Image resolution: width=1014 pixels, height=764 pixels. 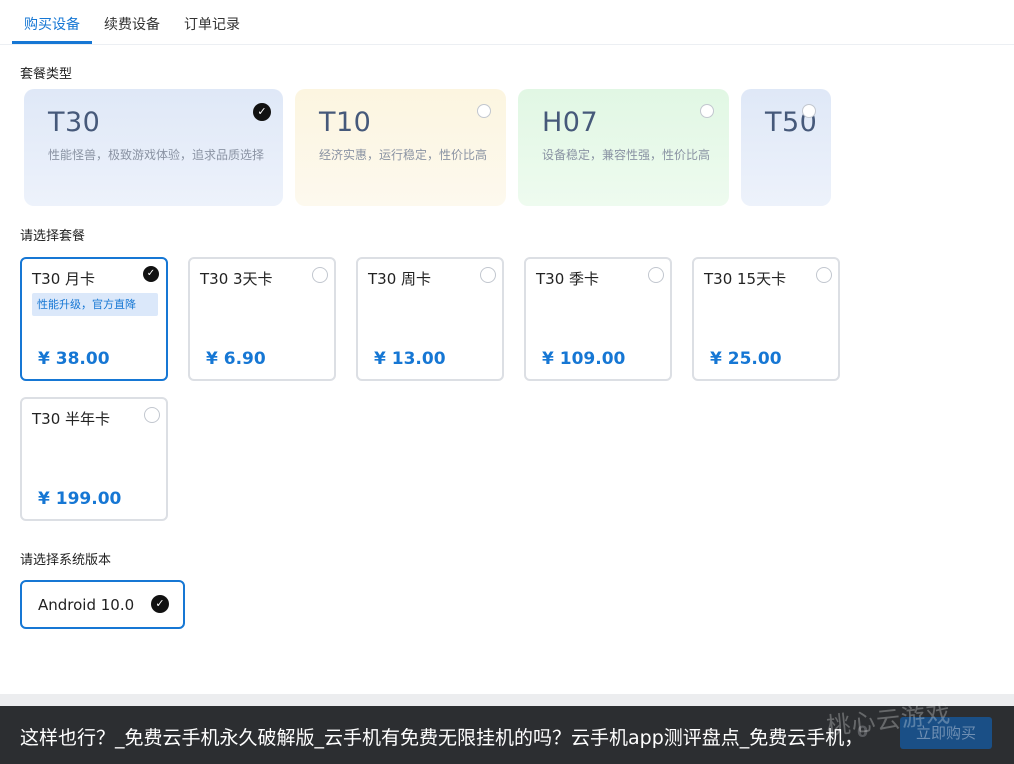 What do you see at coordinates (52, 42) in the screenshot?
I see `active-tab-indicator` at bounding box center [52, 42].